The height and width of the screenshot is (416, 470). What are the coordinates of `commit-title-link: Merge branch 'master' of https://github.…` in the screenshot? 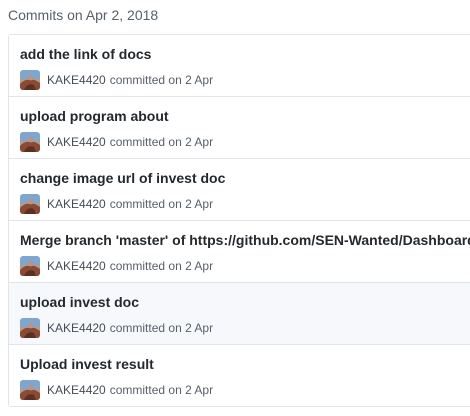 It's located at (245, 240).